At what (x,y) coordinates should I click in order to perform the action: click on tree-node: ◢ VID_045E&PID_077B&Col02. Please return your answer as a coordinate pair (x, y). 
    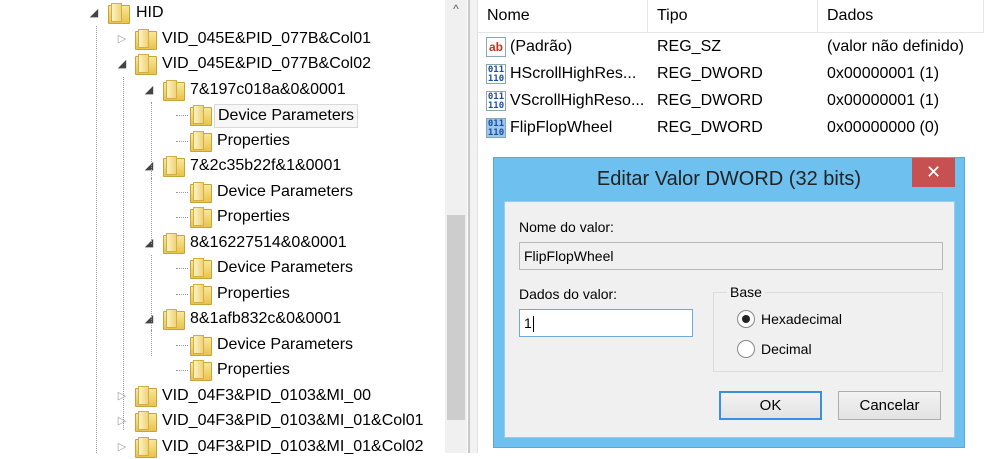
    Looking at the image, I should click on (222, 64).